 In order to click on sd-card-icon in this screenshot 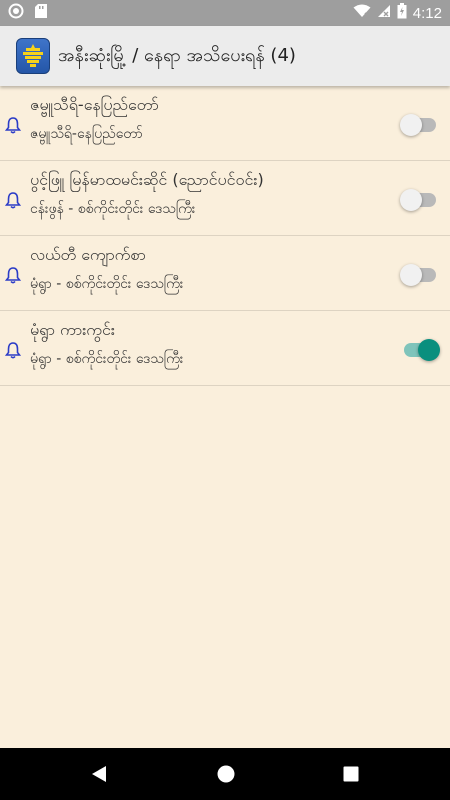, I will do `click(41, 13)`.